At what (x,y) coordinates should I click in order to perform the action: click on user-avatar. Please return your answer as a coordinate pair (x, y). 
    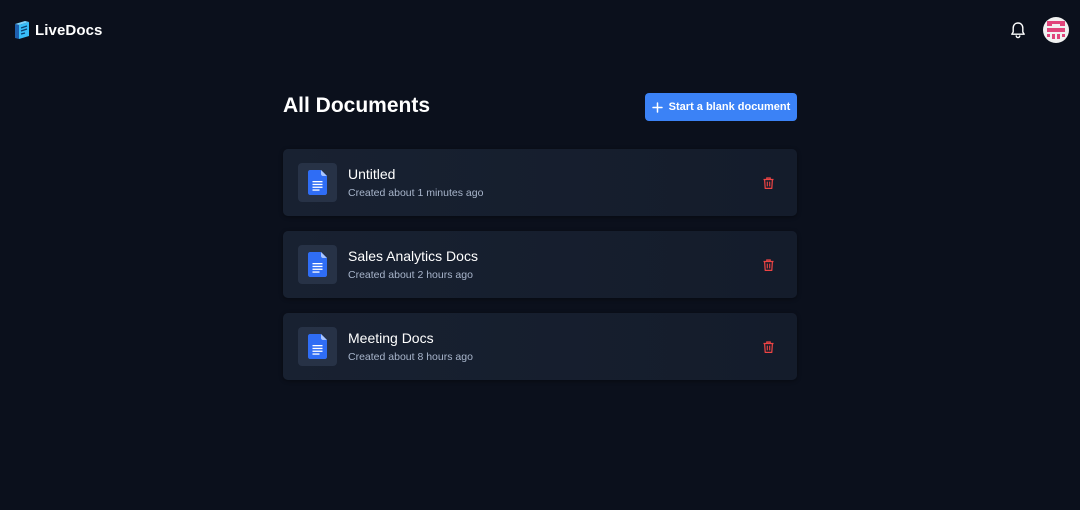
    Looking at the image, I should click on (1056, 30).